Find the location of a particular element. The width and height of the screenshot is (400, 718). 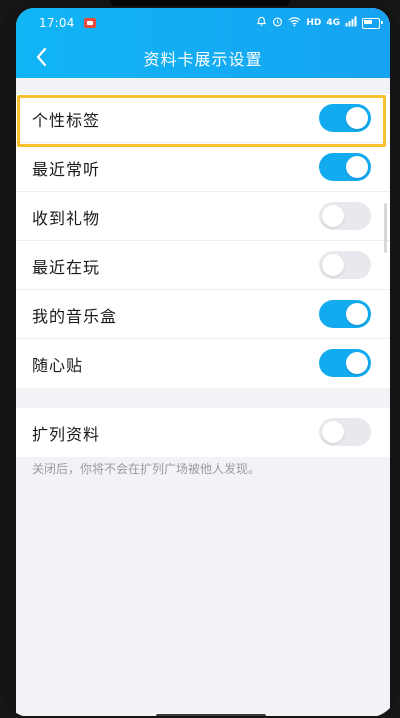

setting-row-music-box: 我的音乐盒 is located at coordinates (203, 314).